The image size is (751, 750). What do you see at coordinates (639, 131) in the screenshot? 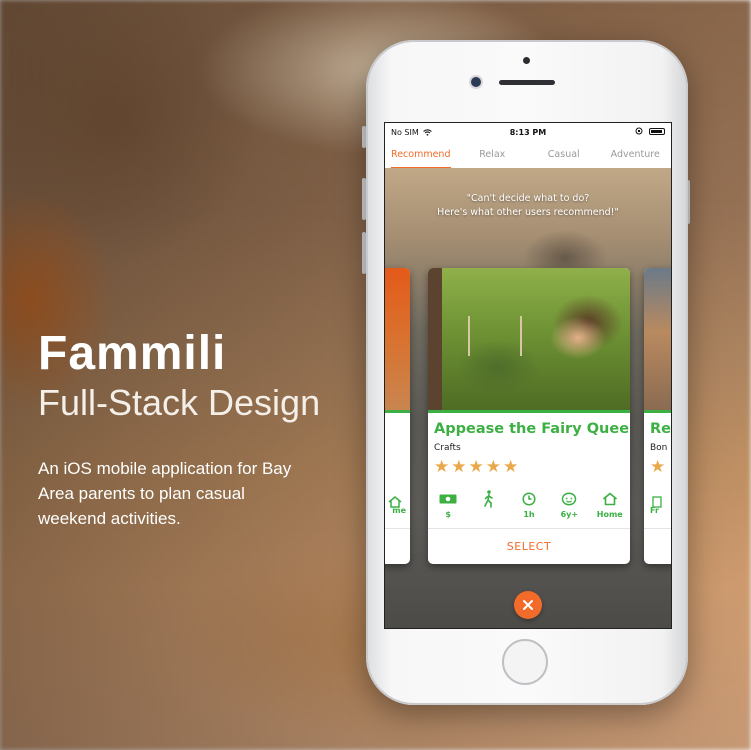
I see `orientation-lock-icon` at bounding box center [639, 131].